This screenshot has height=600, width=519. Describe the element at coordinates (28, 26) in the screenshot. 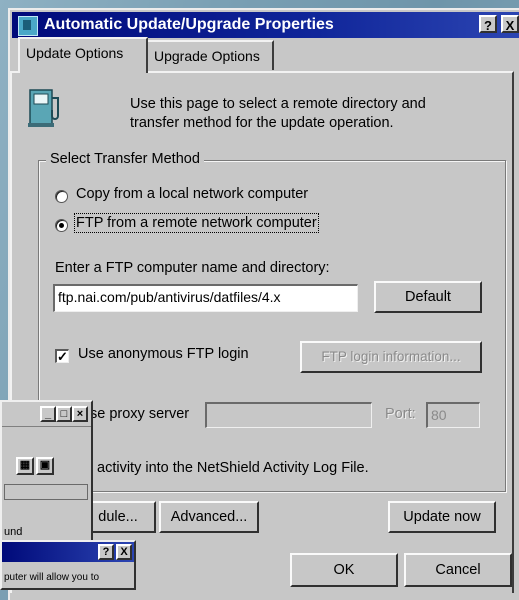

I see `app-icon` at that location.